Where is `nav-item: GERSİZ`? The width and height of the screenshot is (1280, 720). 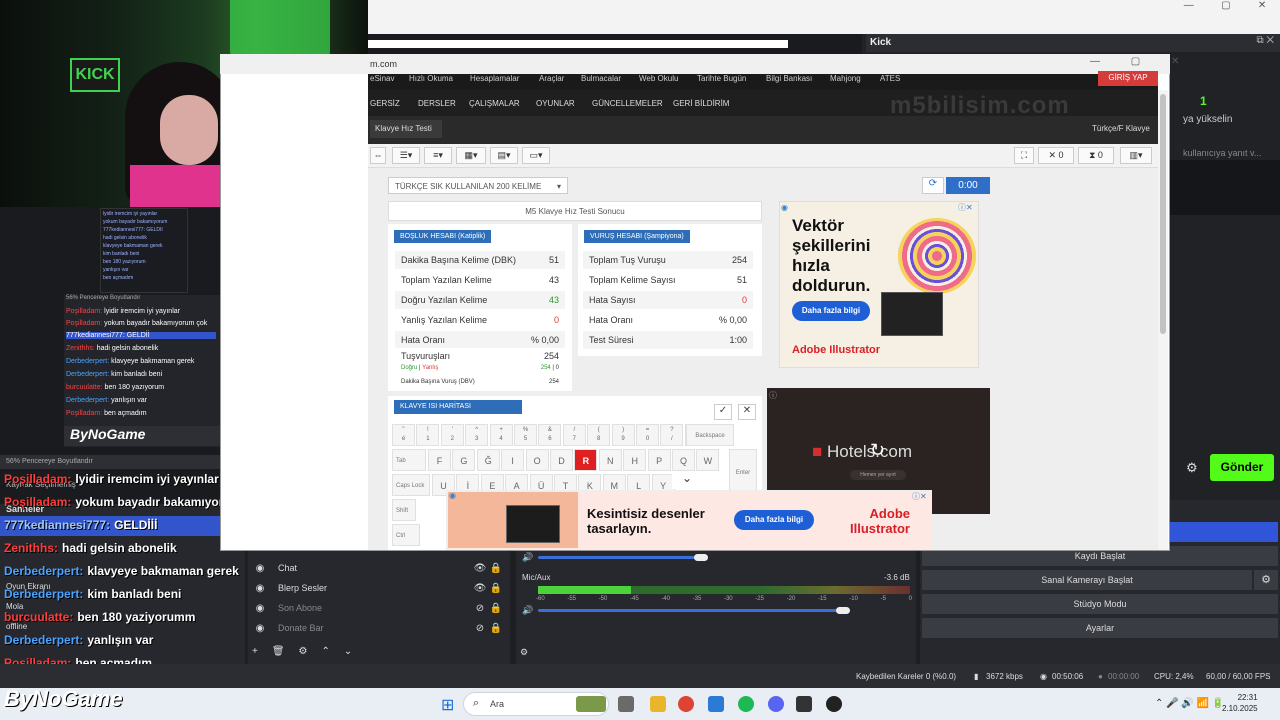
nav-item: GERSİZ is located at coordinates (385, 103).